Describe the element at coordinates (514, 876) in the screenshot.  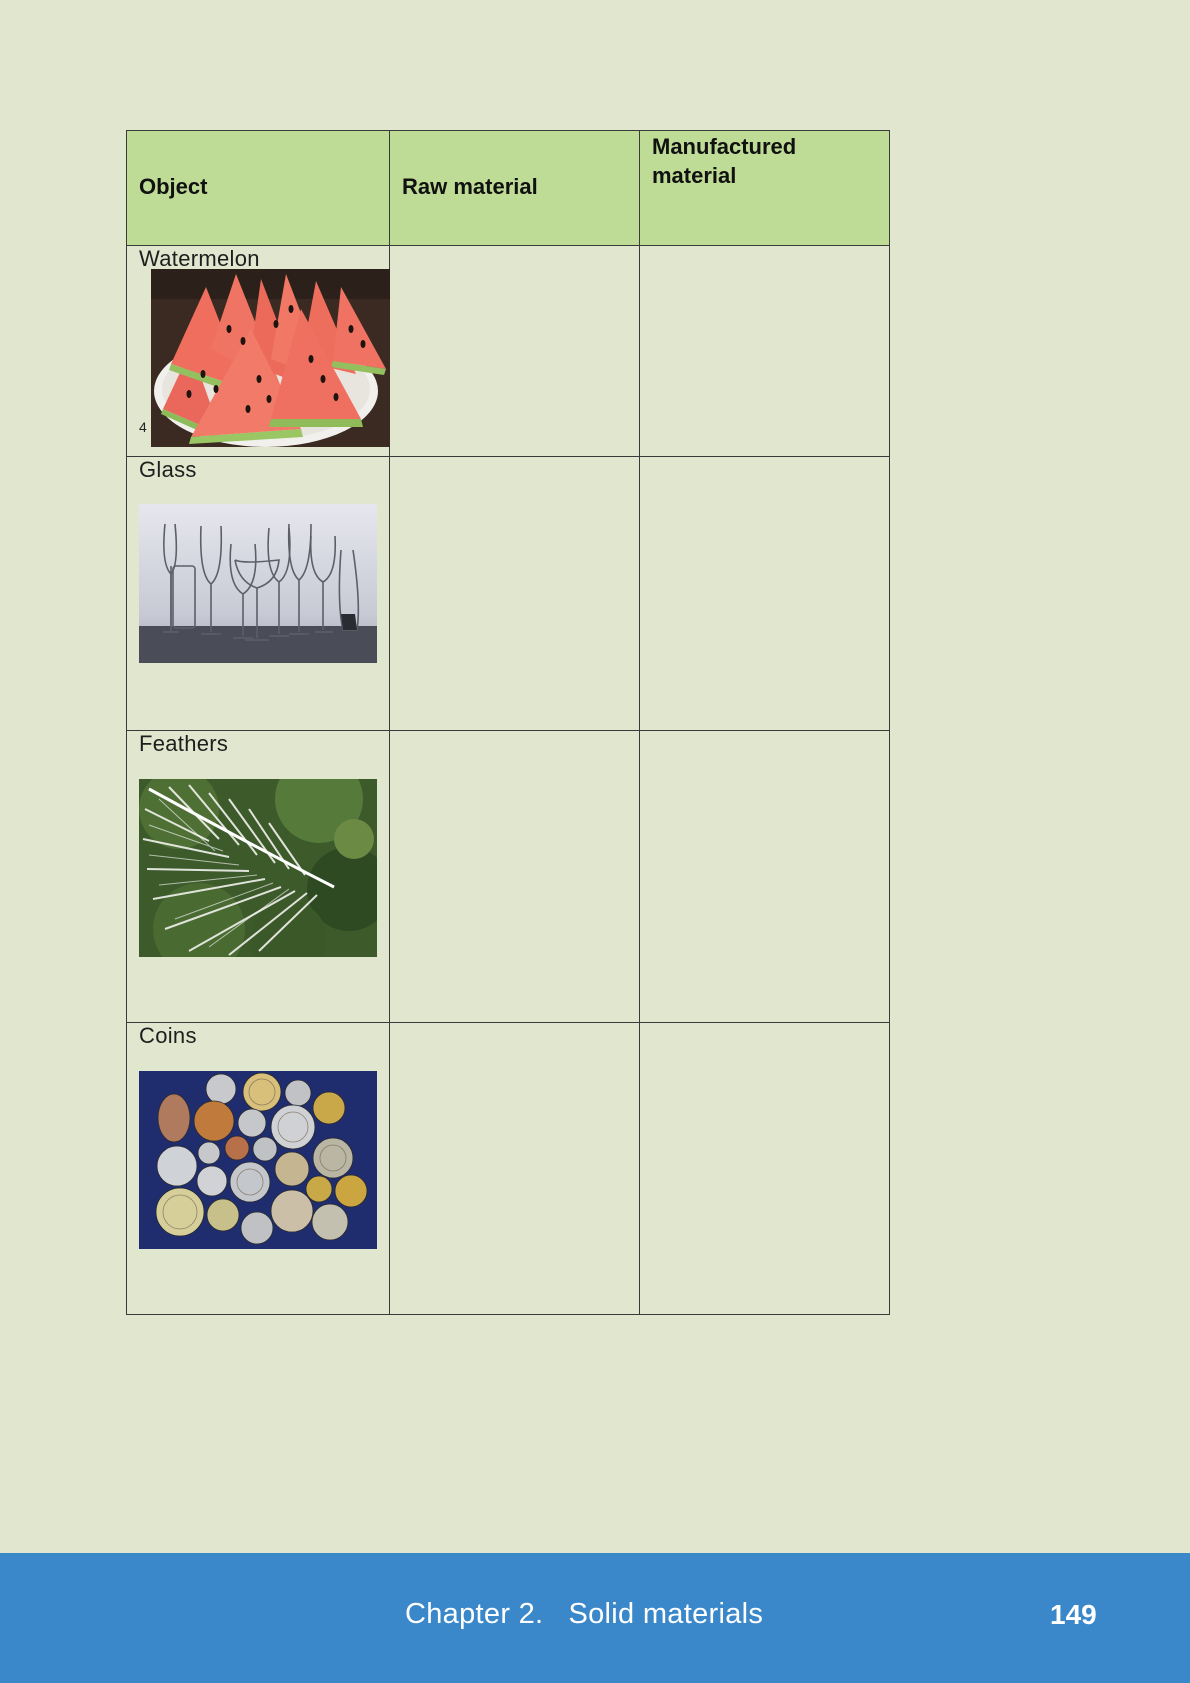
I see `raw-material-cell-feathers` at that location.